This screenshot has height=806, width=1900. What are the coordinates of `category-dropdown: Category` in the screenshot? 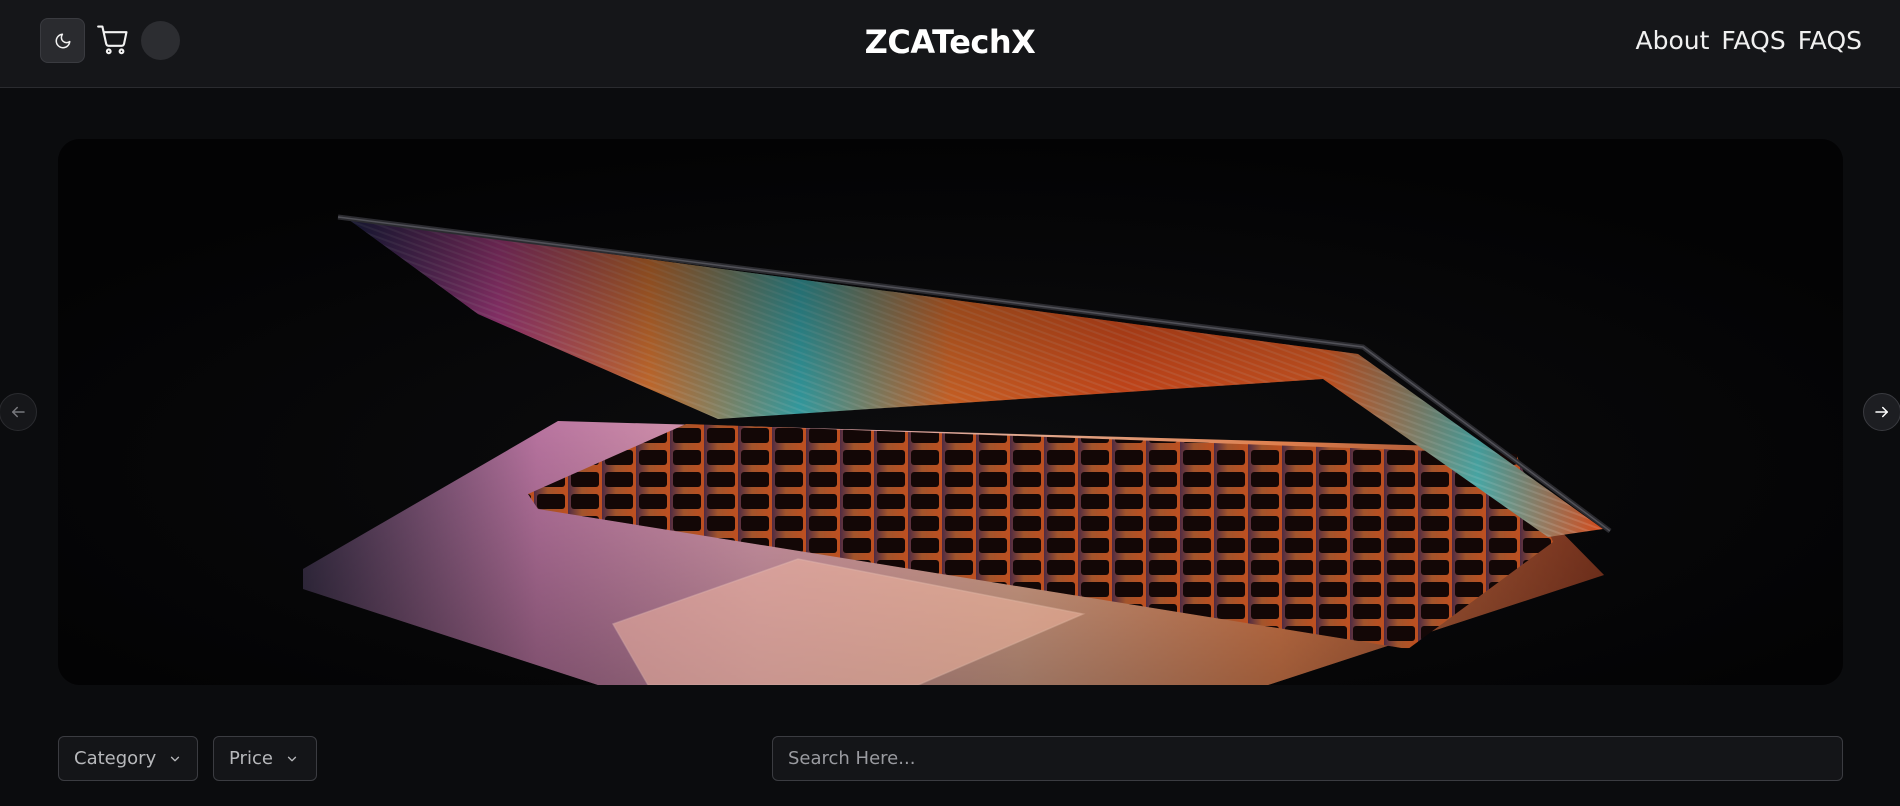 It's located at (128, 758).